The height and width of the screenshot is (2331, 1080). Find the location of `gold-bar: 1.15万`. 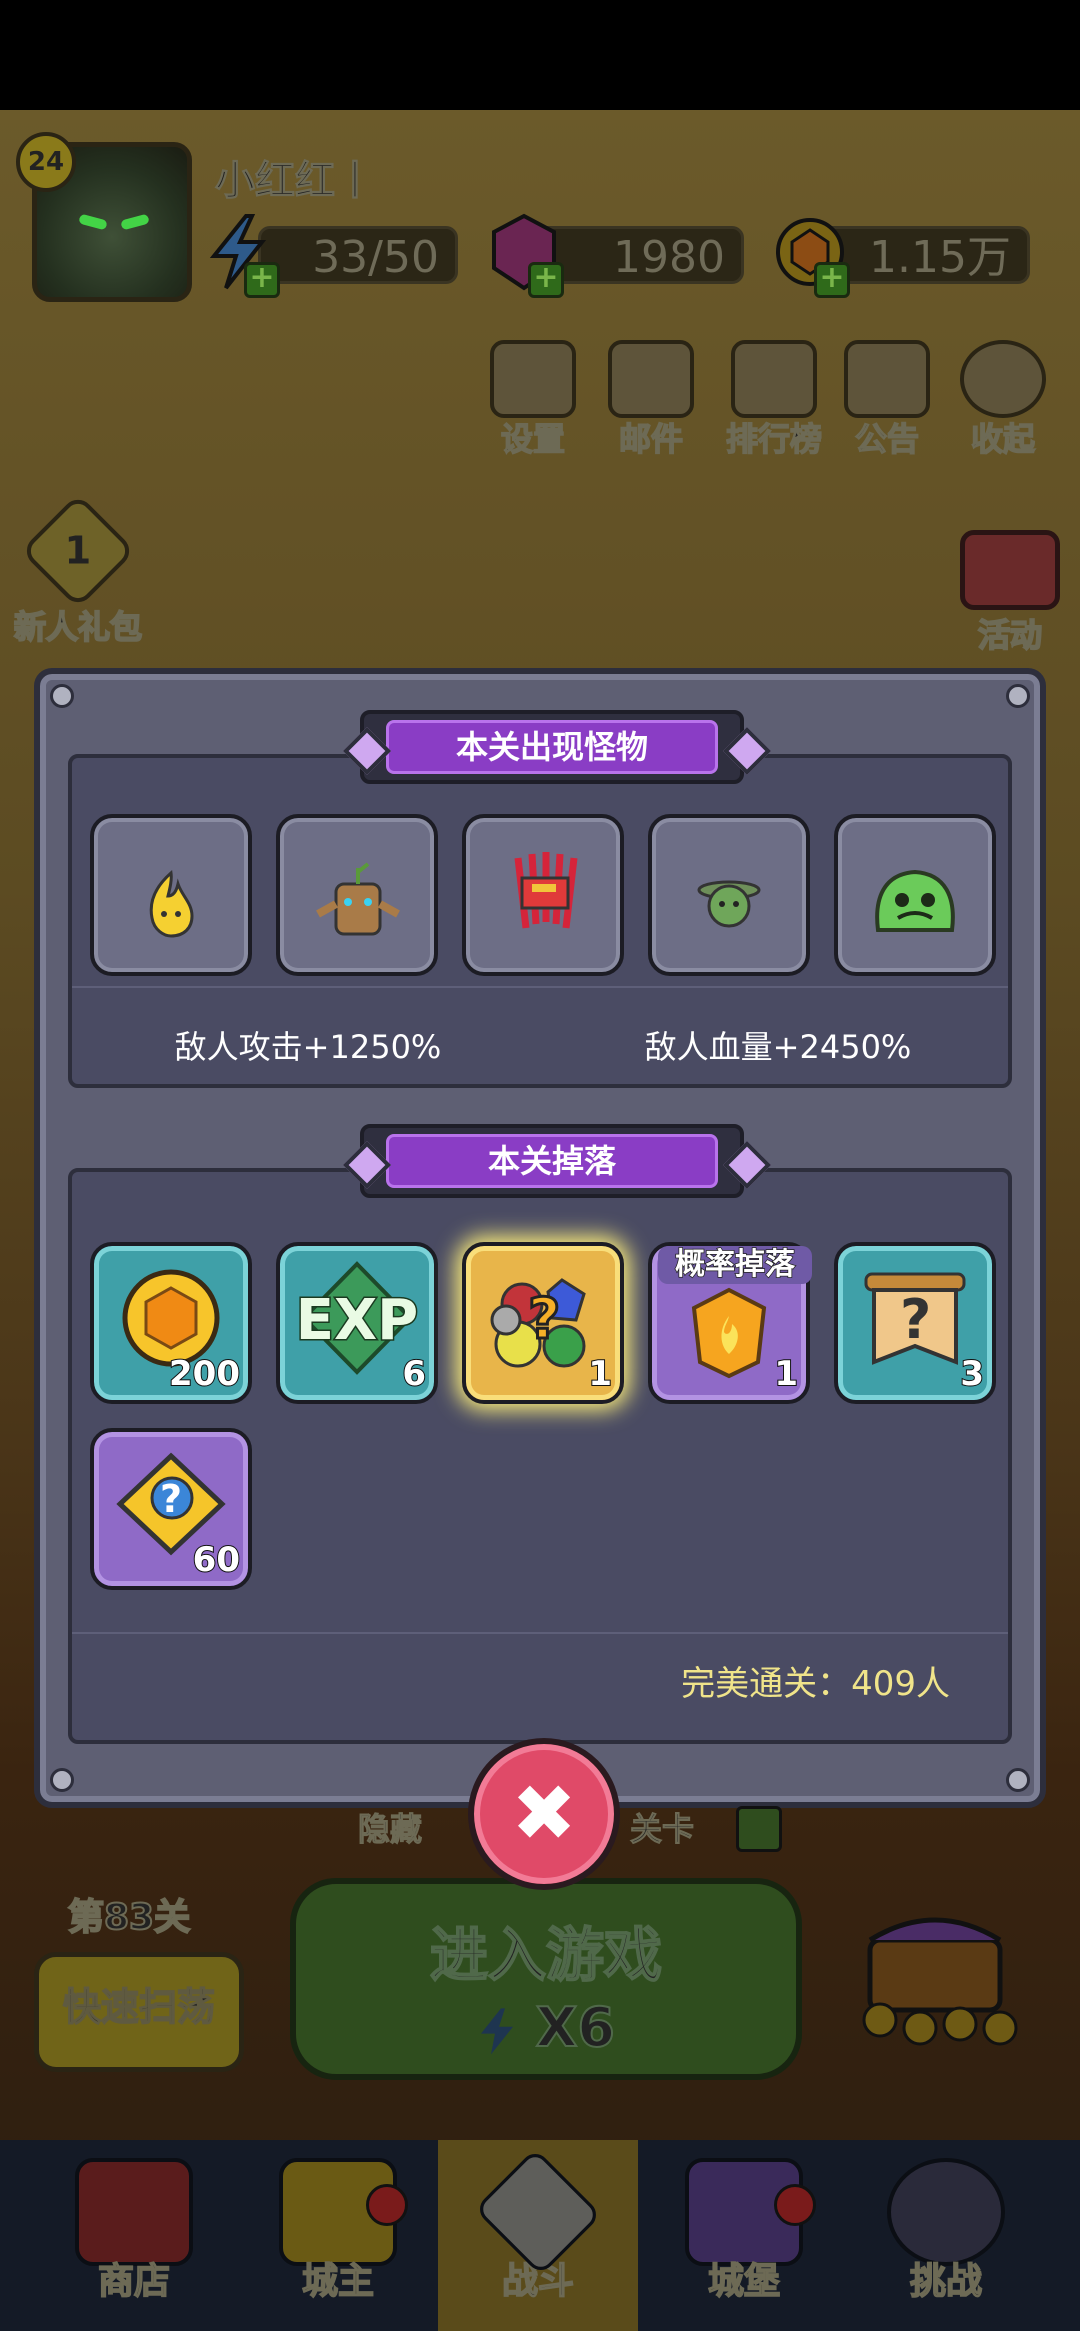

gold-bar: 1.15万 is located at coordinates (925, 255).